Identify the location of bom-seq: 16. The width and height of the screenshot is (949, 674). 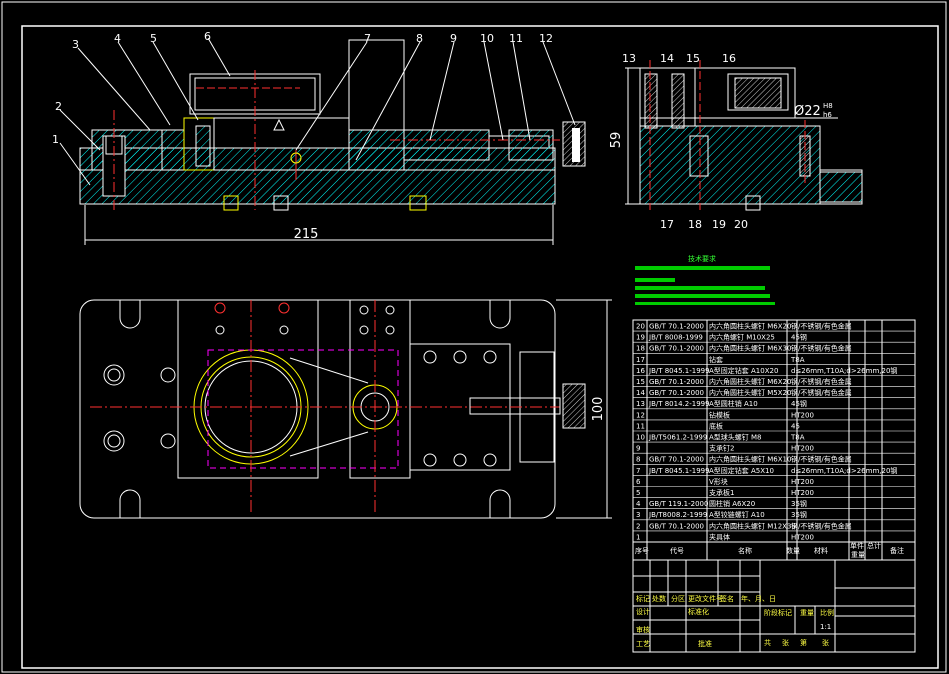
(640, 371).